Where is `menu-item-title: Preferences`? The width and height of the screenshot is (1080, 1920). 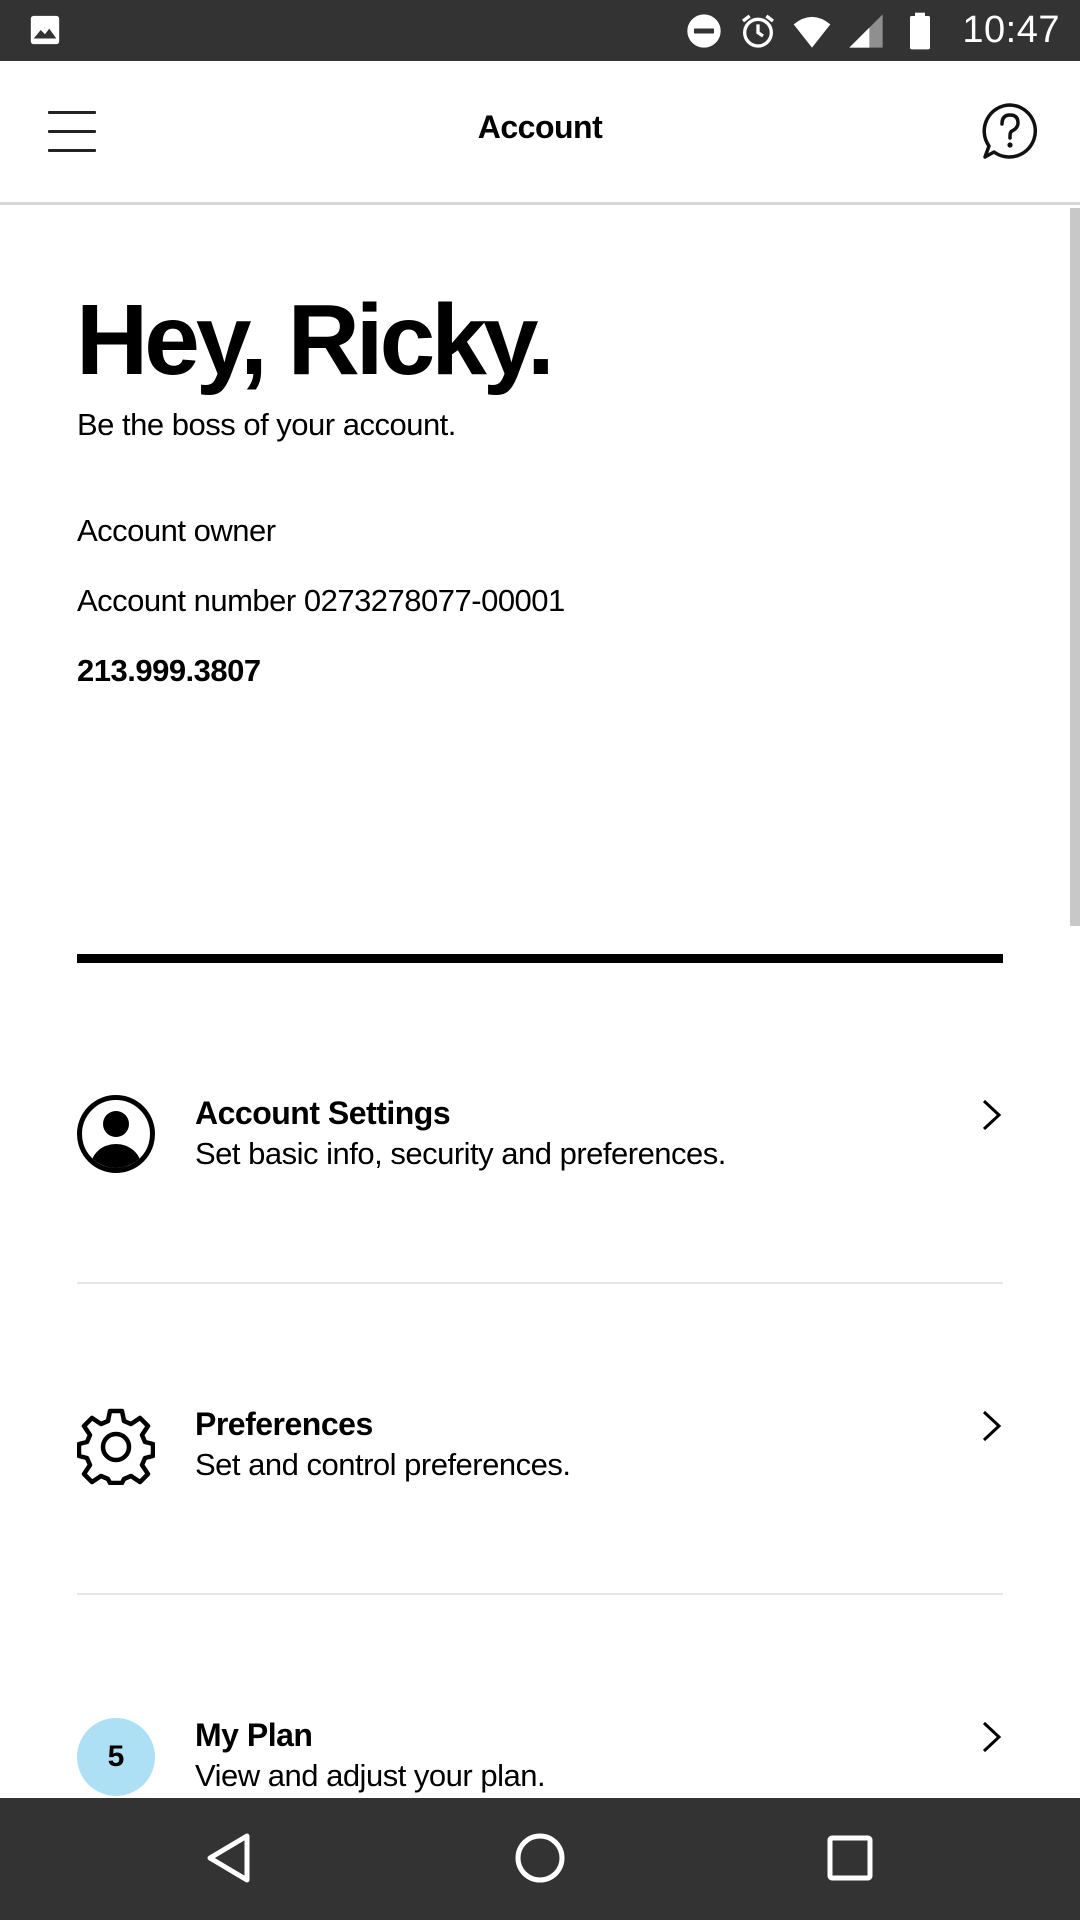 menu-item-title: Preferences is located at coordinates (284, 1424).